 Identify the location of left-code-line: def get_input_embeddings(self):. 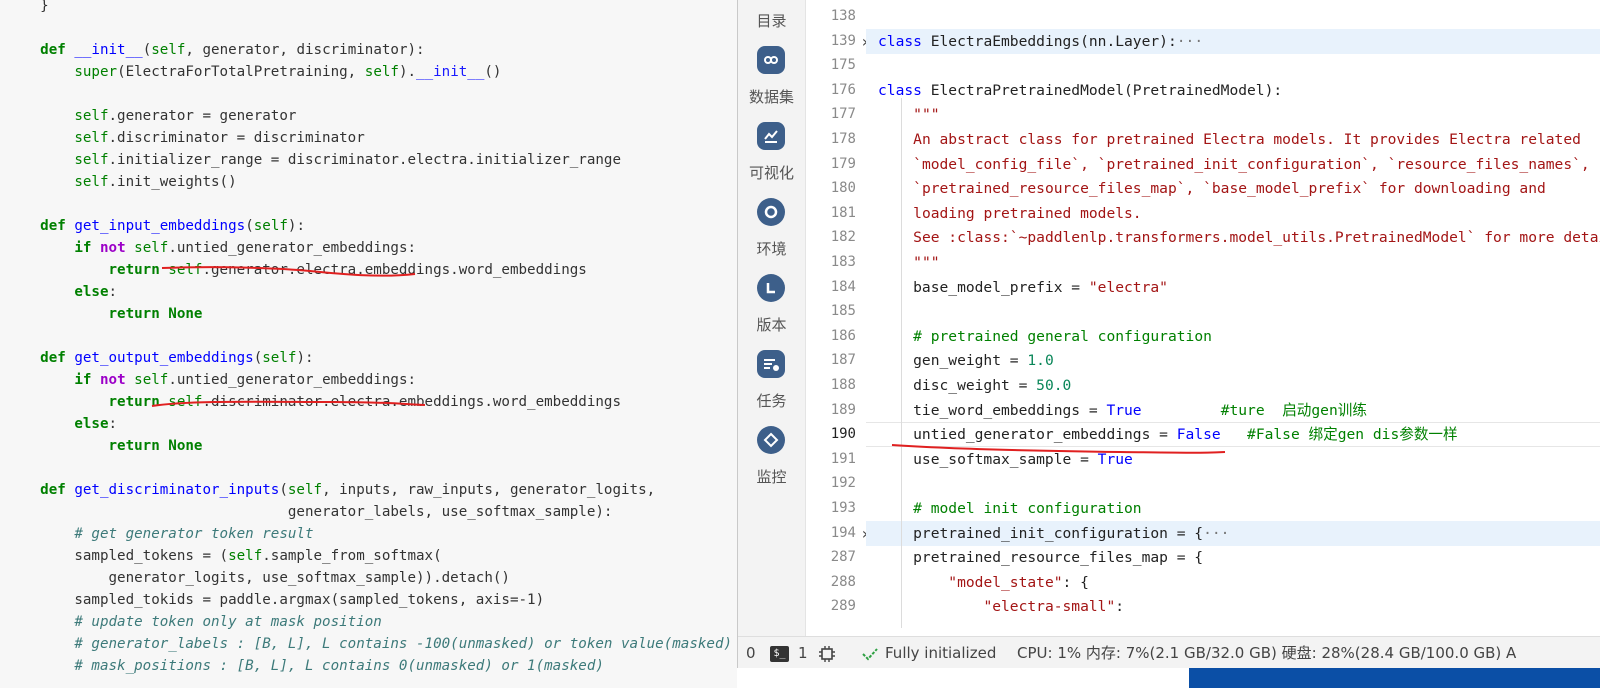
(155, 226).